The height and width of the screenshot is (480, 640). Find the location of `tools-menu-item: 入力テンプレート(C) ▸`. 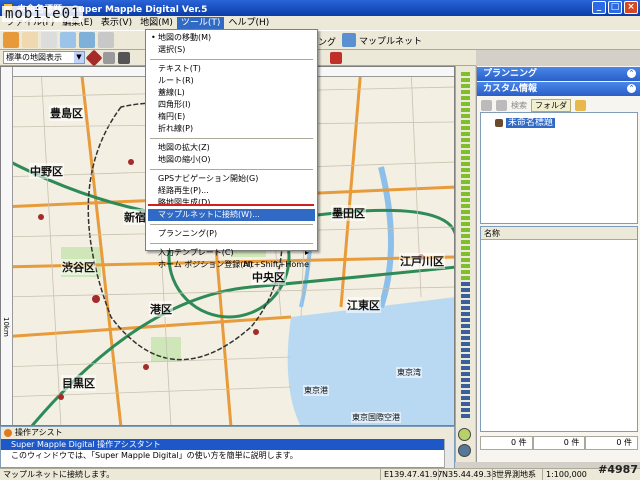

tools-menu-item: 入力テンプレート(C) ▸ is located at coordinates (231, 253).